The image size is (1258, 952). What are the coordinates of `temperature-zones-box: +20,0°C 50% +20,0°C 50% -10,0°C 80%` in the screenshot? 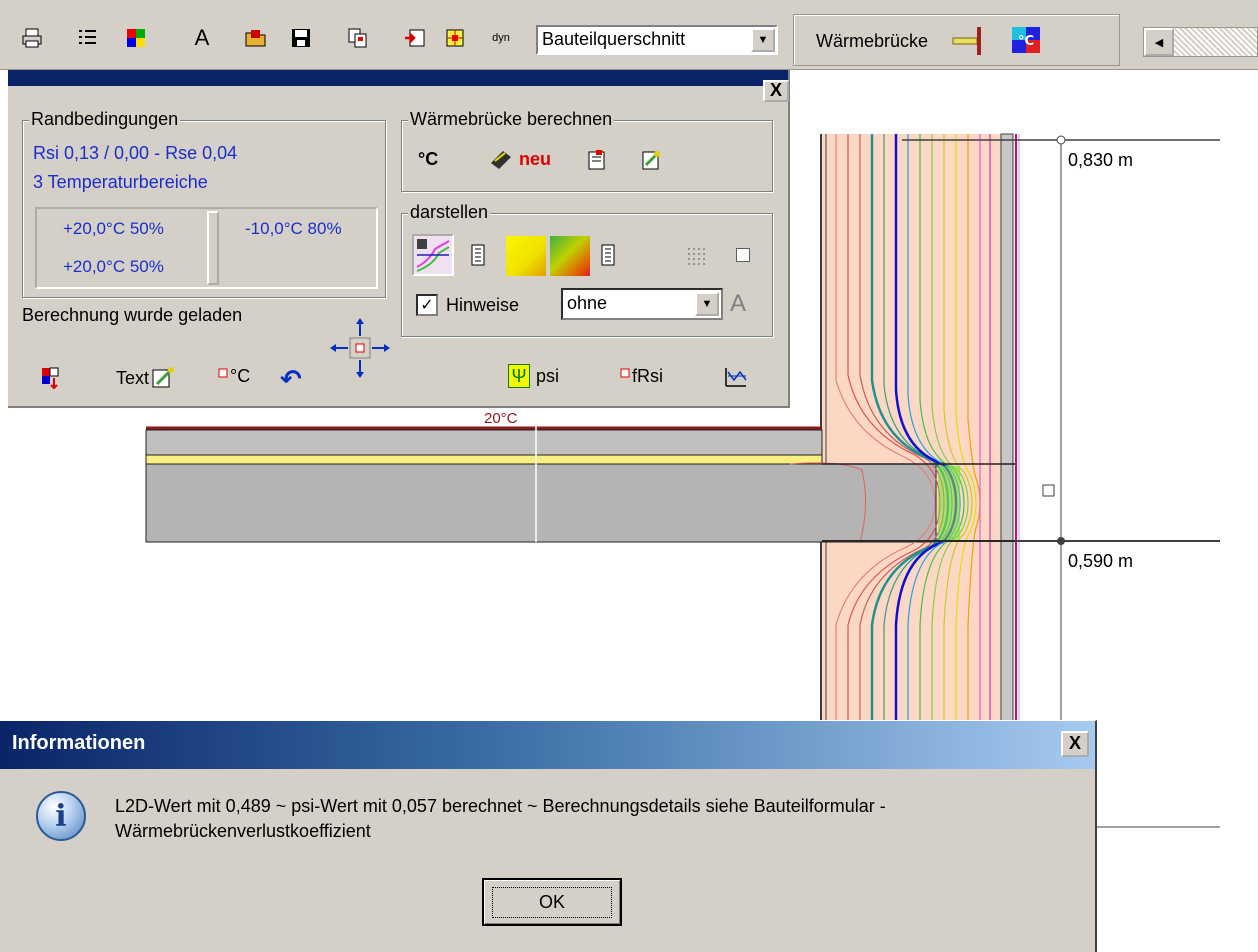 It's located at (206, 248).